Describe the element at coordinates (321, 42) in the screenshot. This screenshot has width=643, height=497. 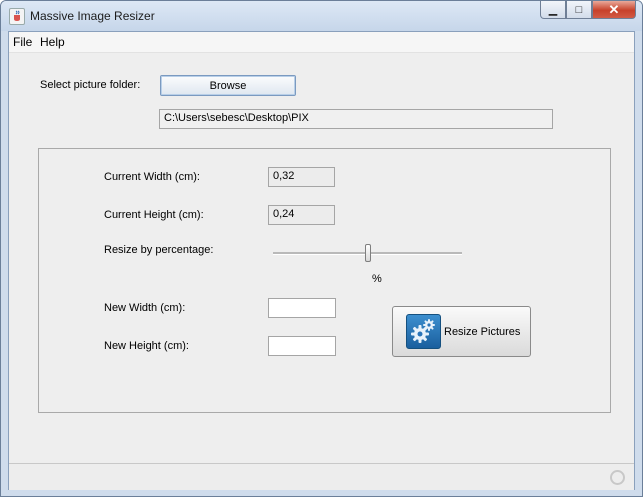
I see `menu-bar: File Help` at that location.